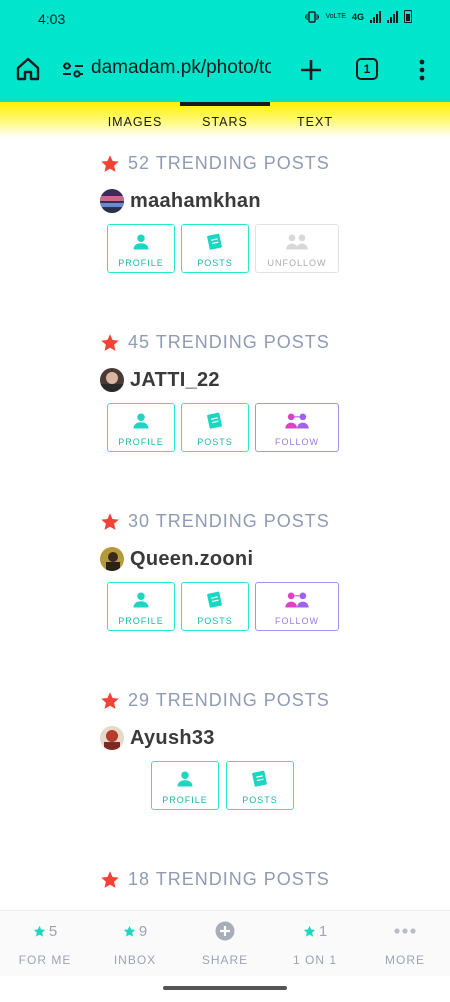  What do you see at coordinates (229, 163) in the screenshot?
I see `trending-count: 52 TRENDING POSTS` at bounding box center [229, 163].